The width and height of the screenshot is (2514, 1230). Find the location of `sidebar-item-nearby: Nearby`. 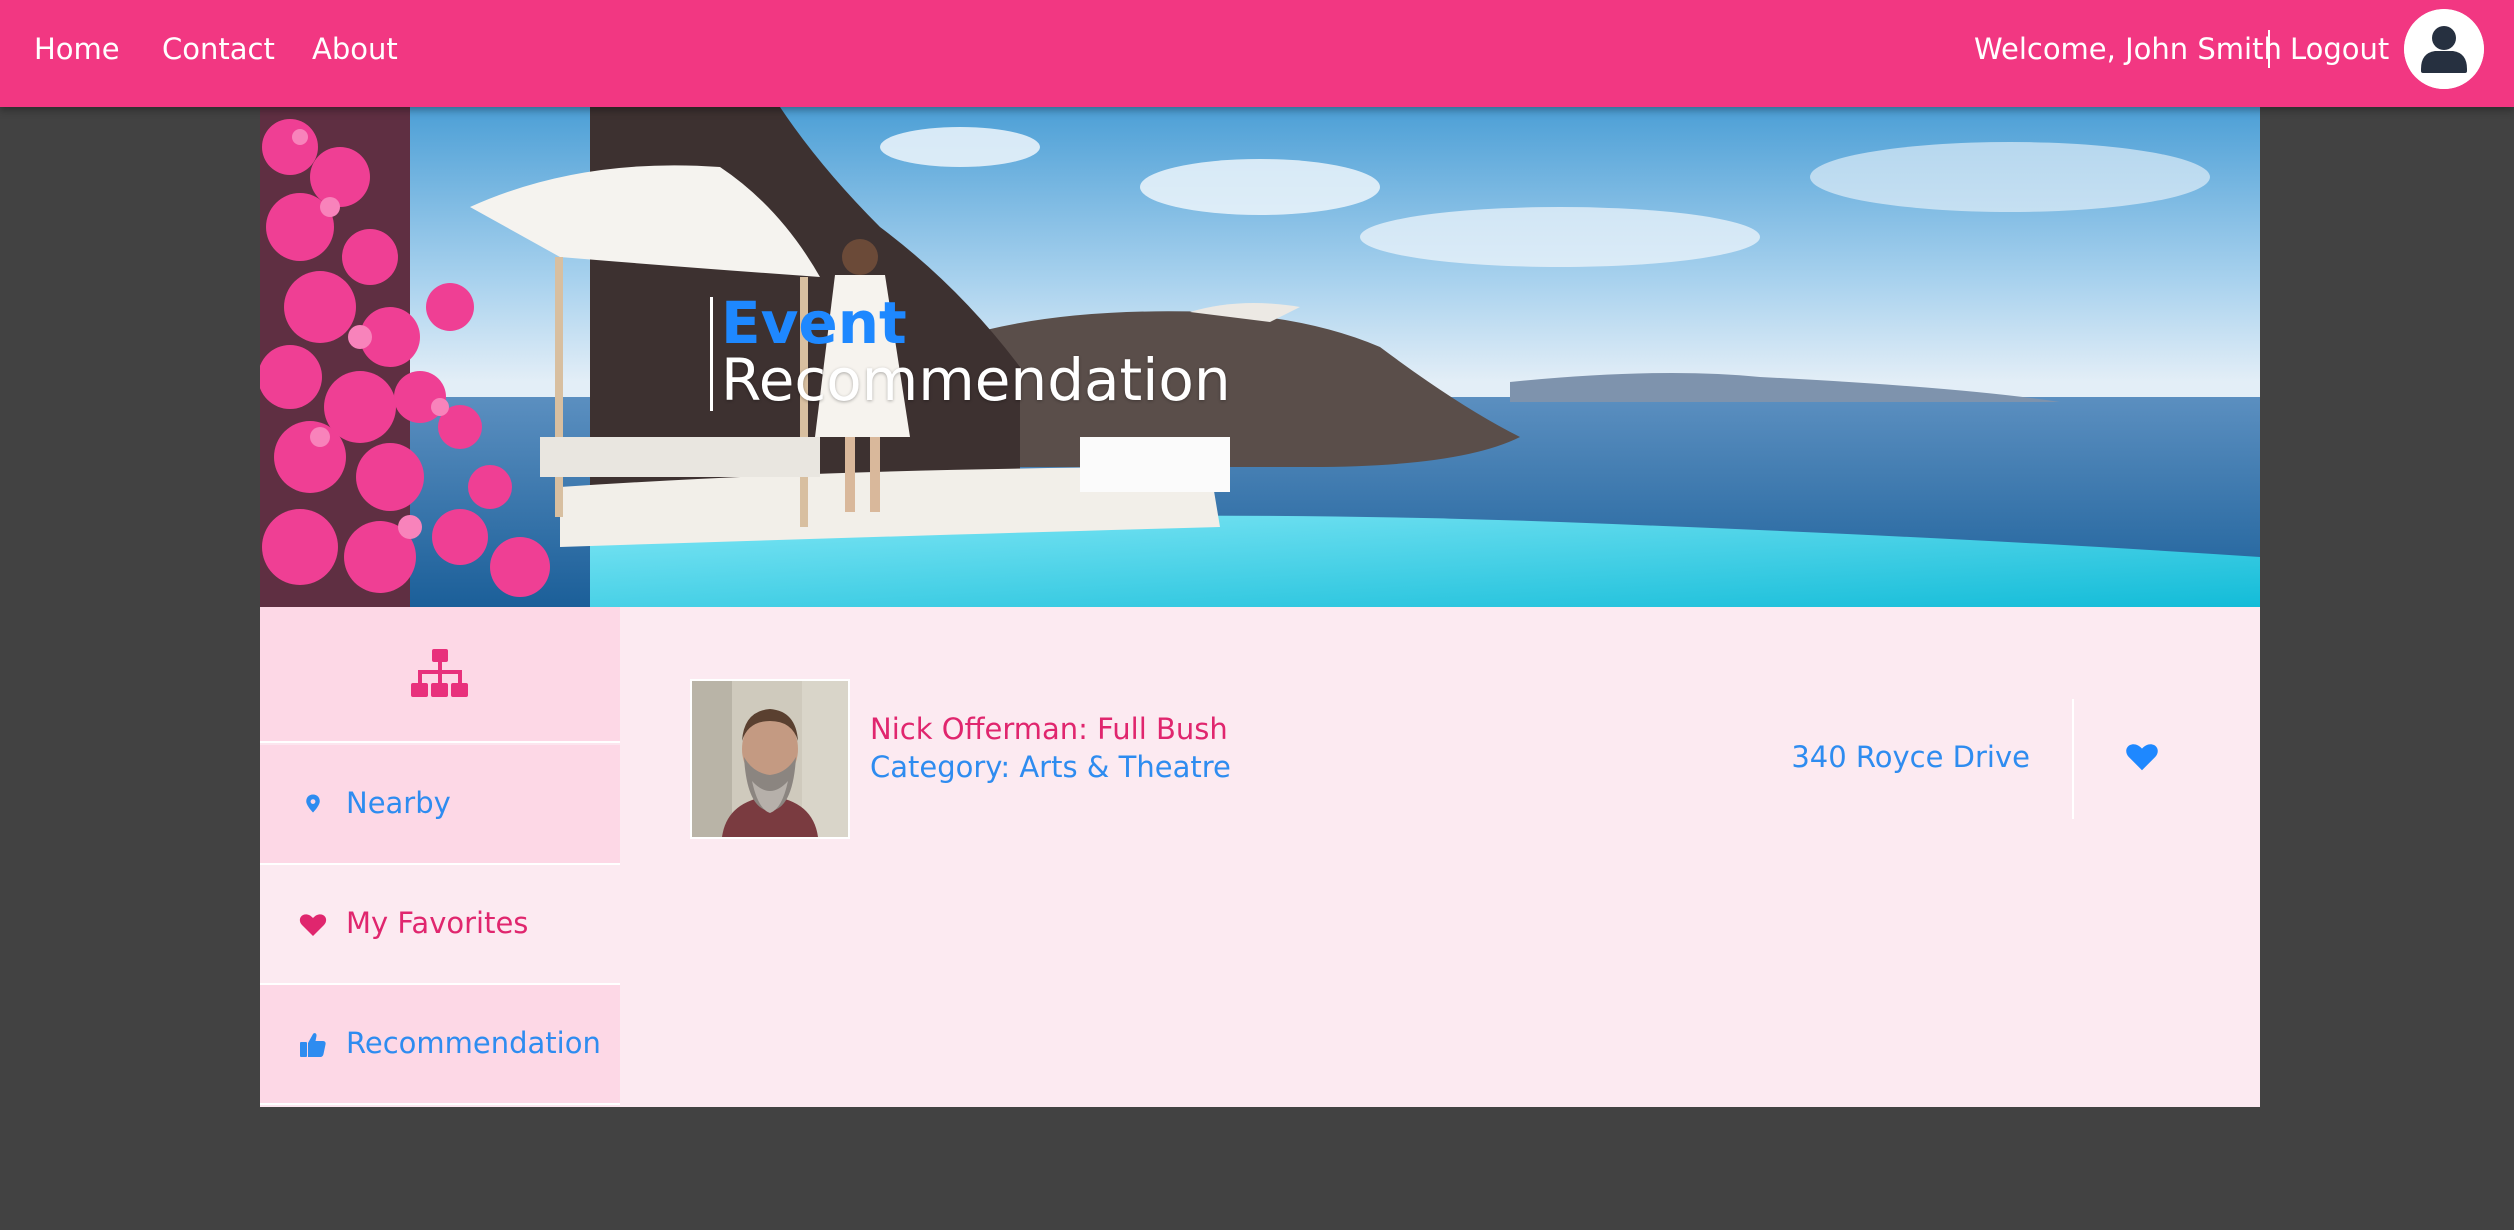

sidebar-item-nearby: Nearby is located at coordinates (440, 805).